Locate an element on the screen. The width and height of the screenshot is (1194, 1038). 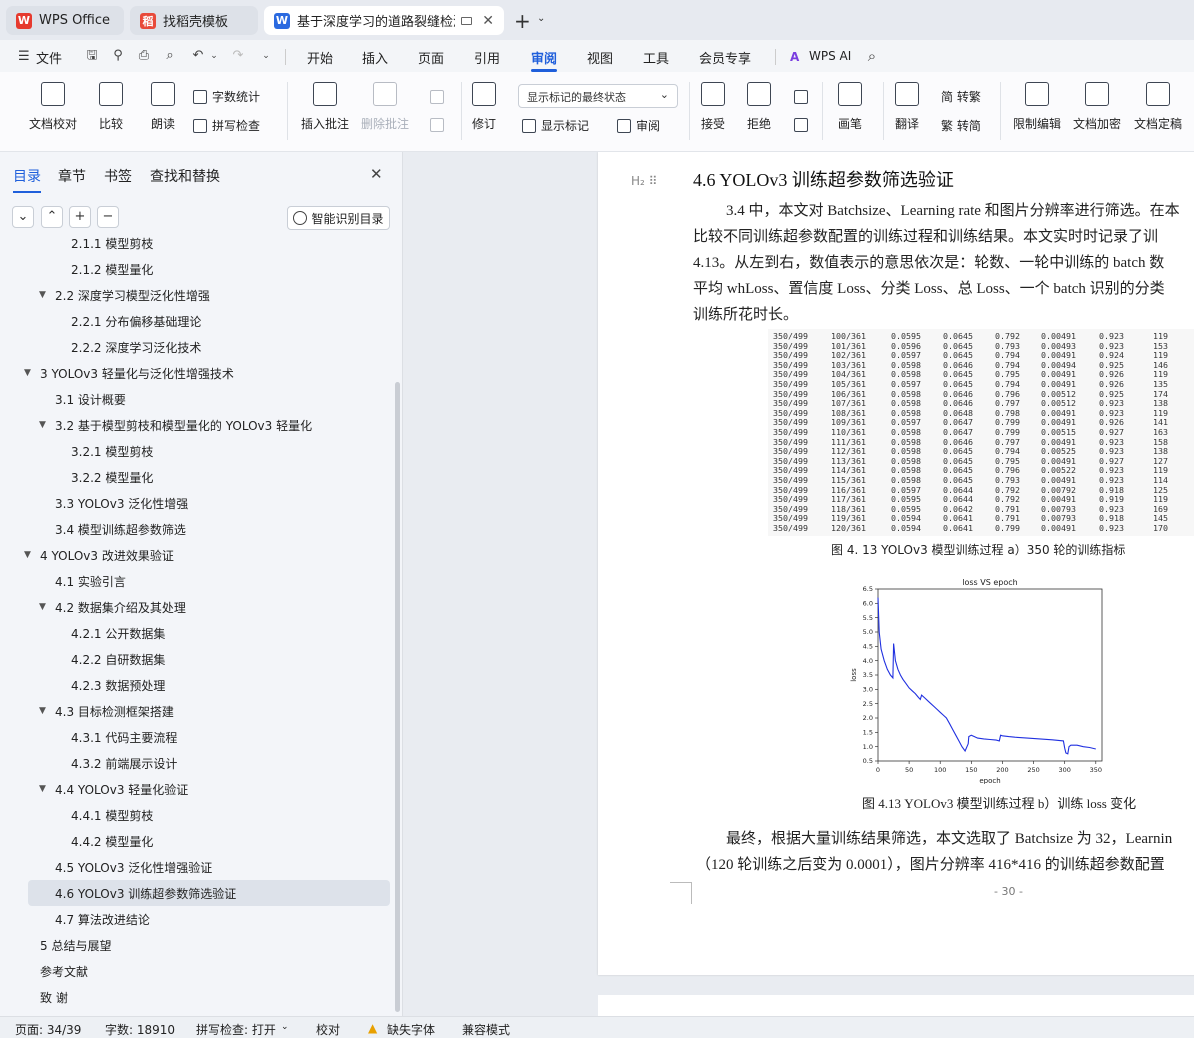
undo-dropdown-icon: ⌄ is located at coordinates (214, 56).